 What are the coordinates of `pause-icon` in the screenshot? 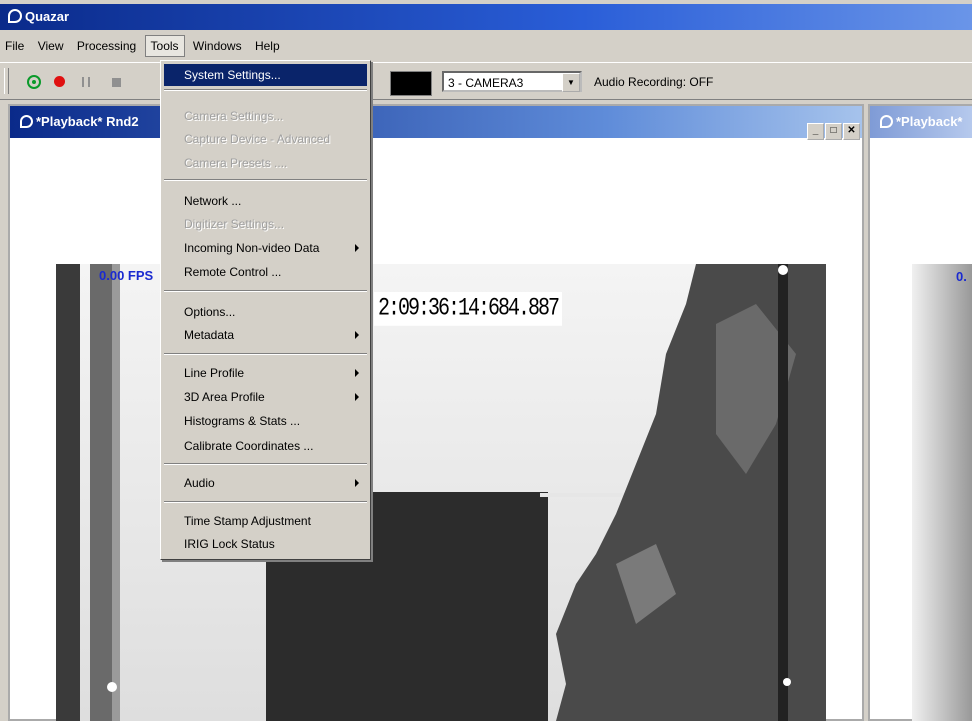 It's located at (86, 82).